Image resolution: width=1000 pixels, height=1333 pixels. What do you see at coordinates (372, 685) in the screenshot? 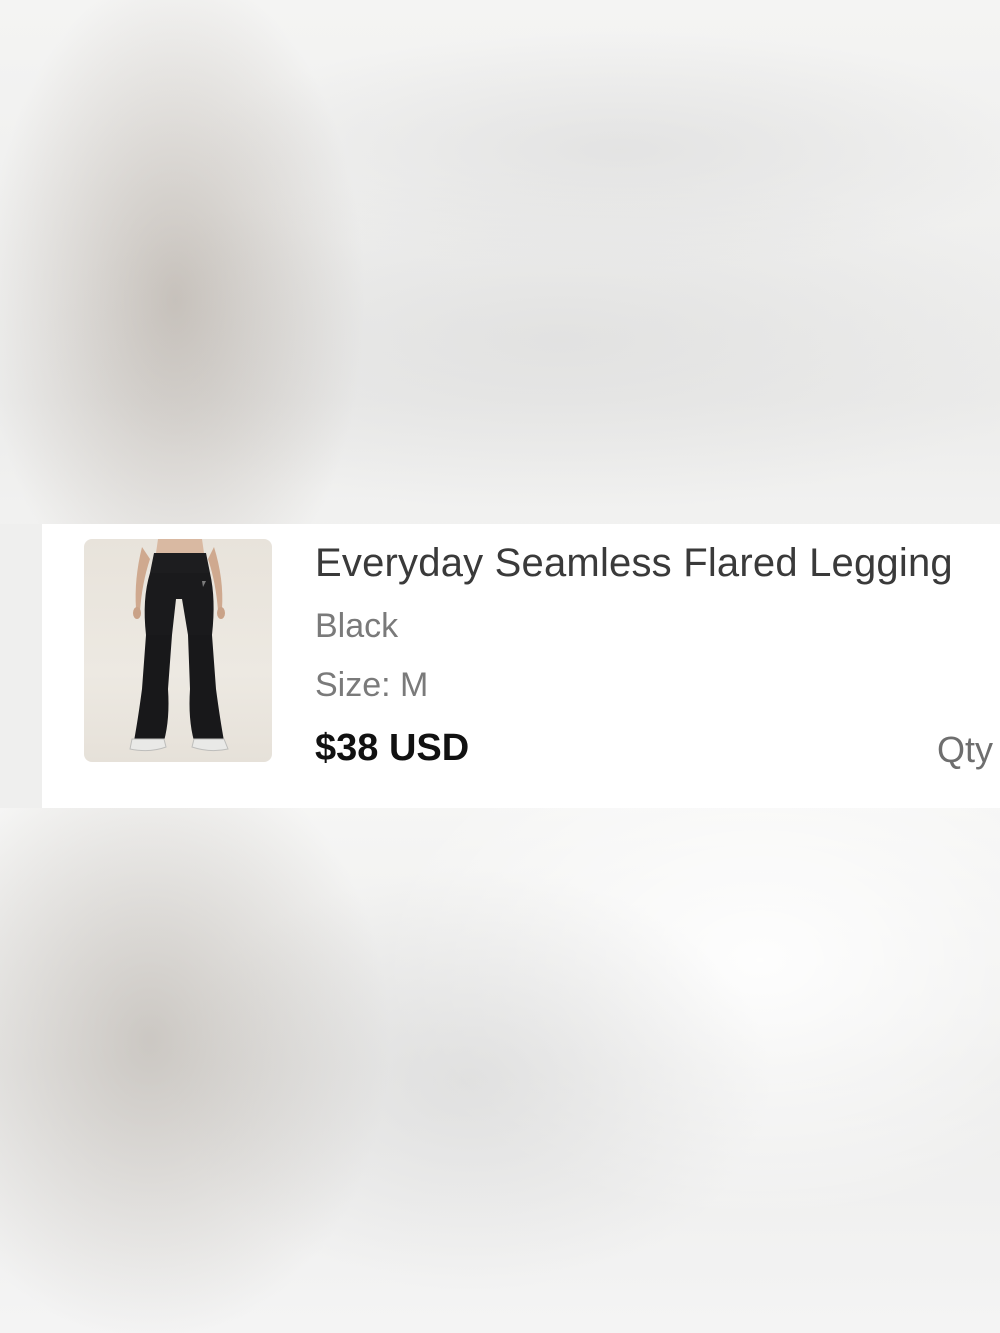
I see `product-size: Size: M` at bounding box center [372, 685].